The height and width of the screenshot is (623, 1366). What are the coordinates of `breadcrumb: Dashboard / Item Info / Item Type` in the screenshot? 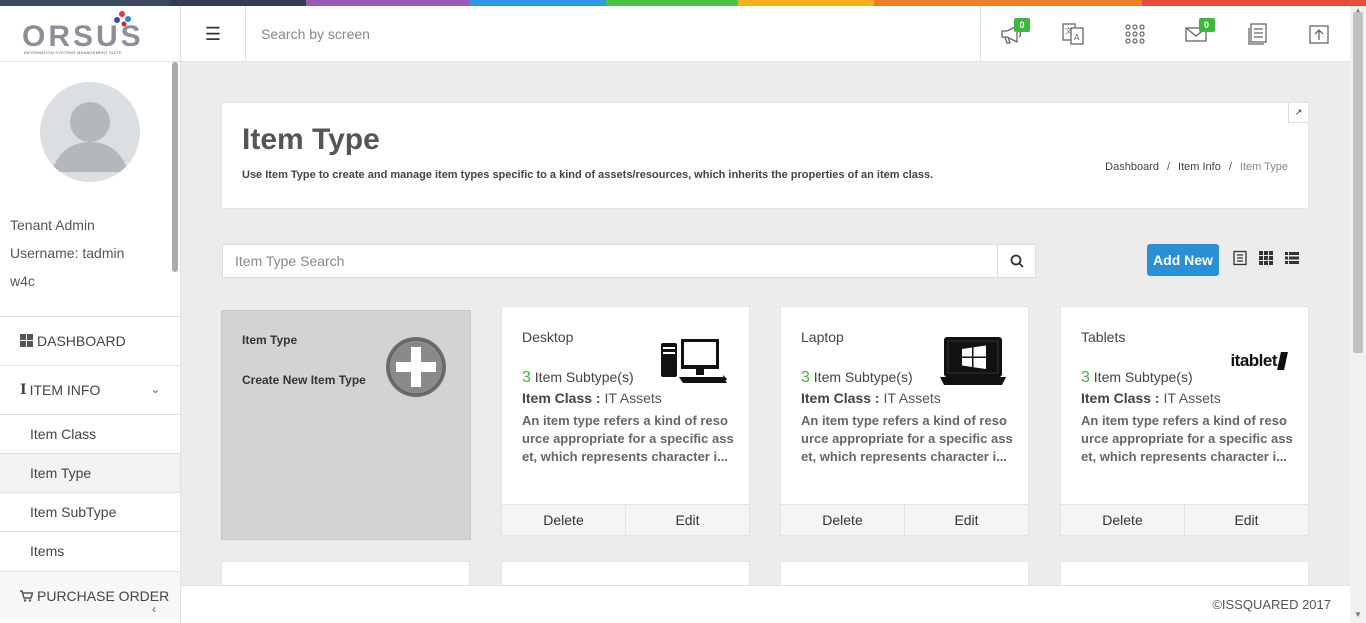 It's located at (1196, 167).